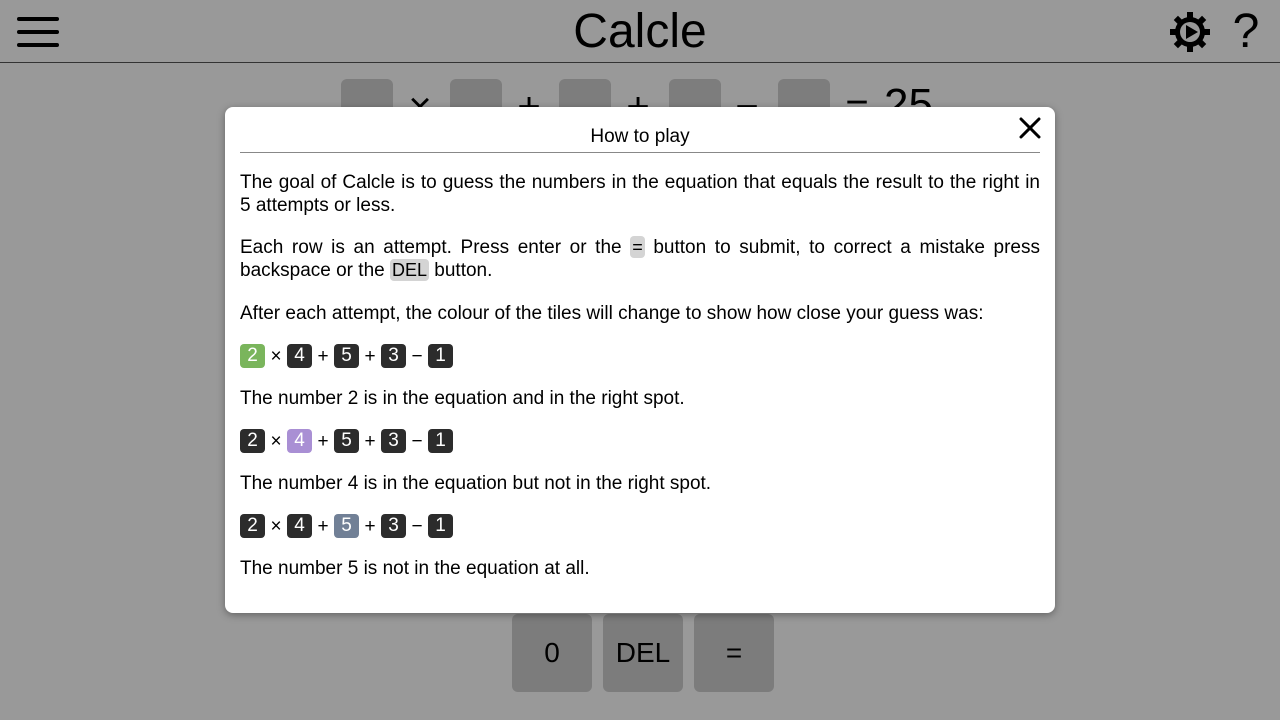 The width and height of the screenshot is (1280, 720). Describe the element at coordinates (409, 270) in the screenshot. I see `del-key-label: DEL` at that location.